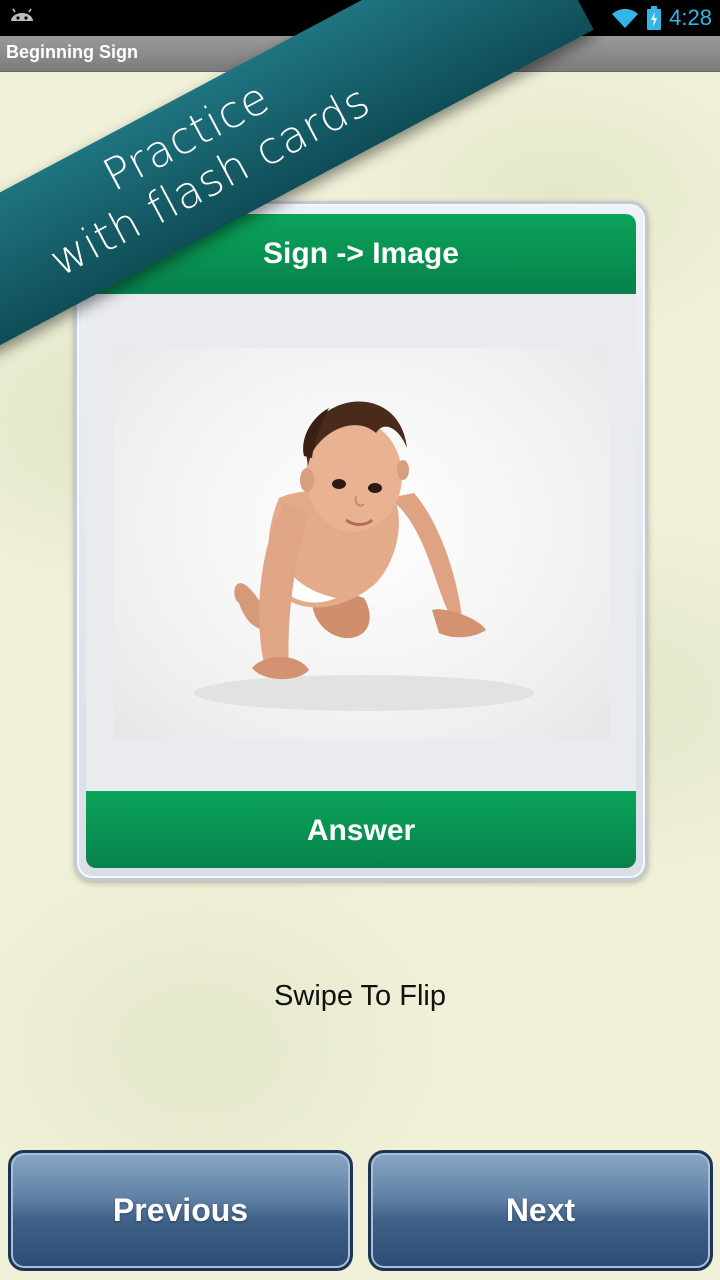 The height and width of the screenshot is (1280, 720). What do you see at coordinates (22, 18) in the screenshot?
I see `android-icon` at bounding box center [22, 18].